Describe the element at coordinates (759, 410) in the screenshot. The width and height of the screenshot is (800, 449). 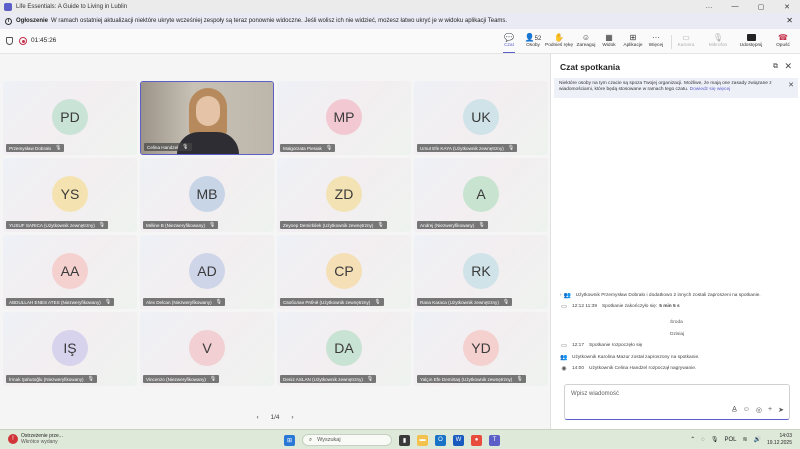
I see `sticker-icon: ◎` at that location.